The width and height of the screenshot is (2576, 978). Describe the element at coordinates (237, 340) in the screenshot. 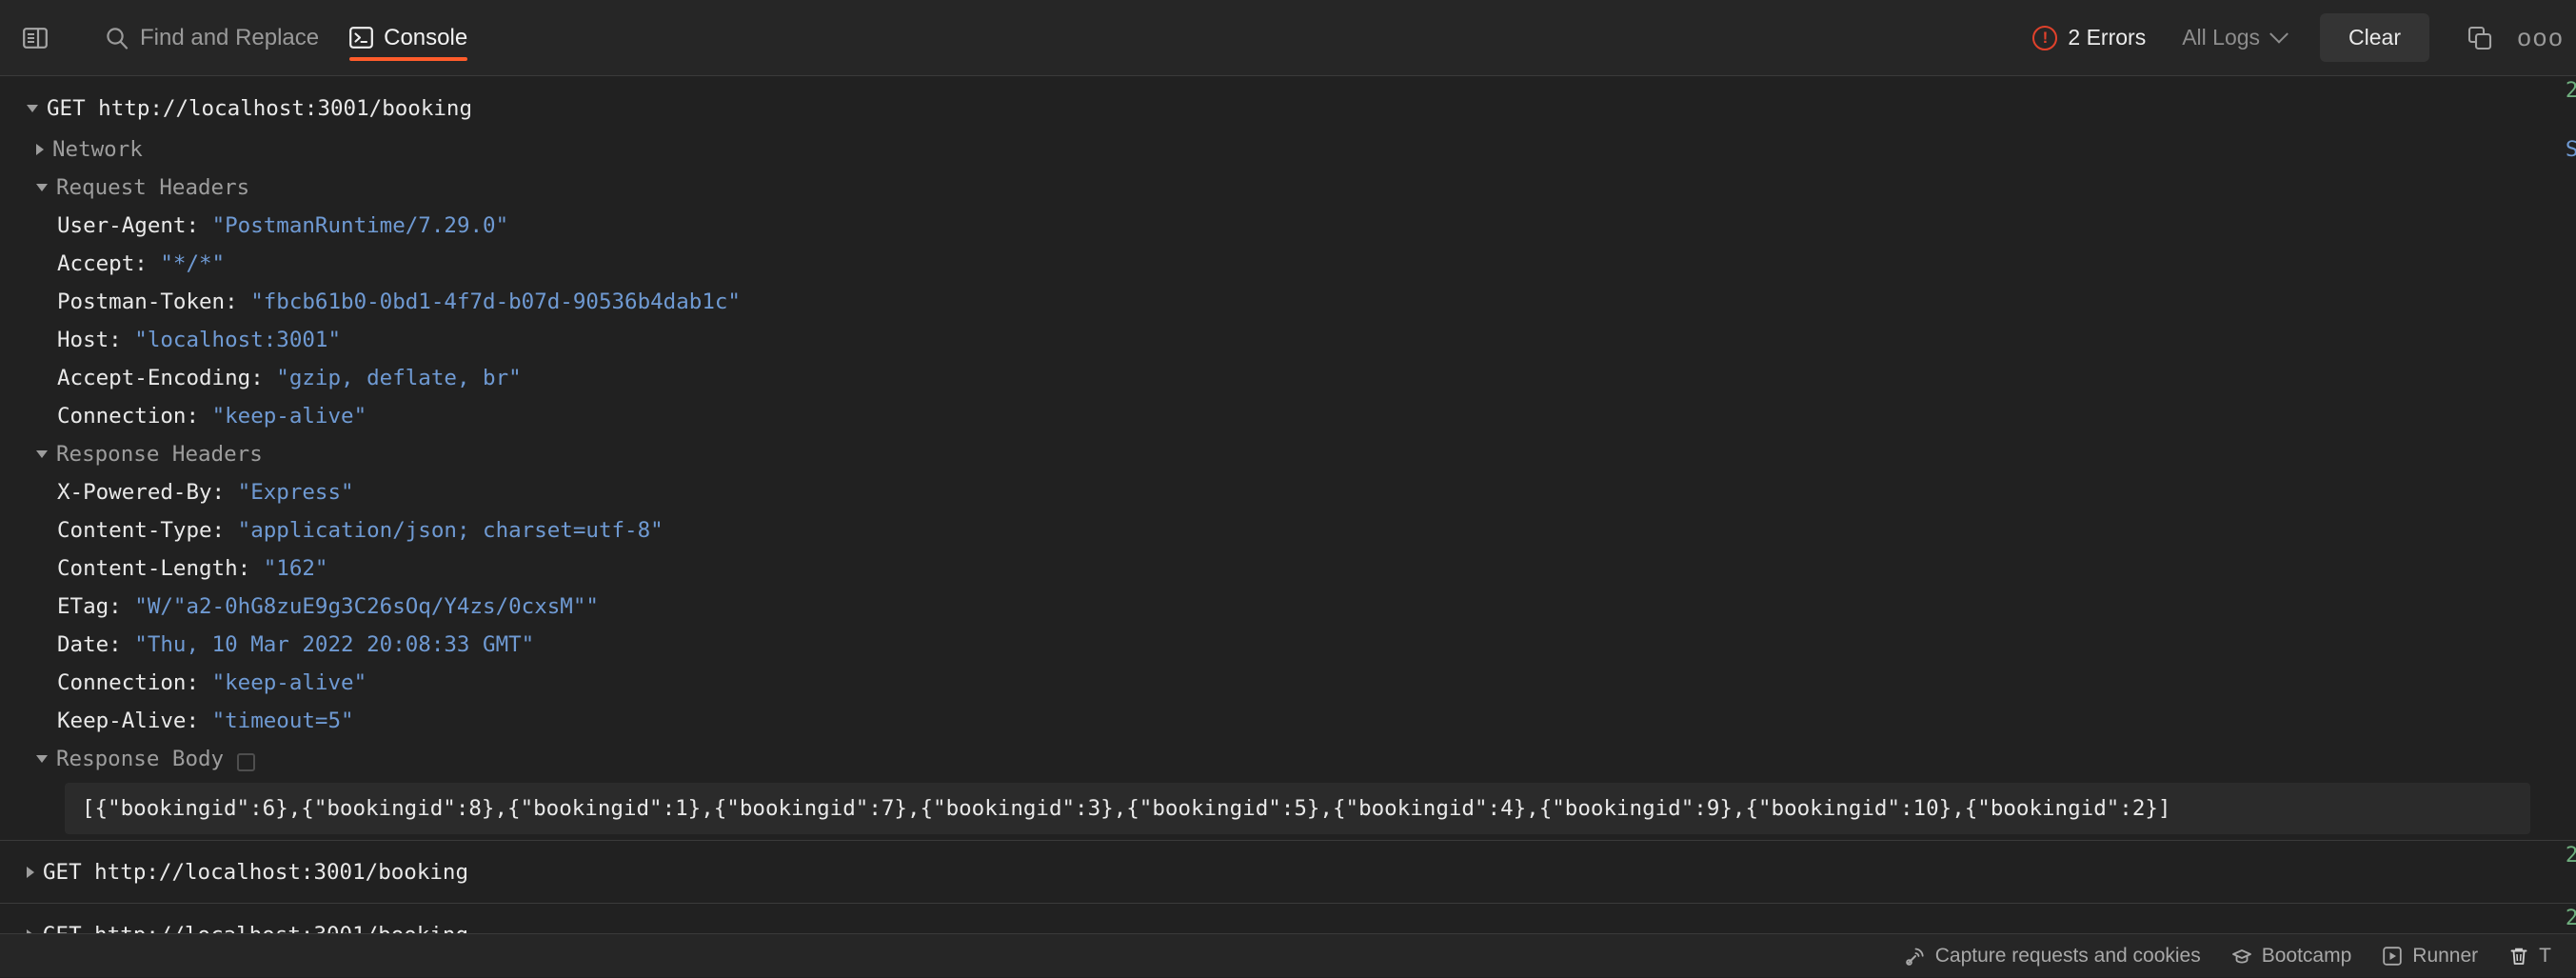

I see `header-value: "localhost:3001"` at that location.